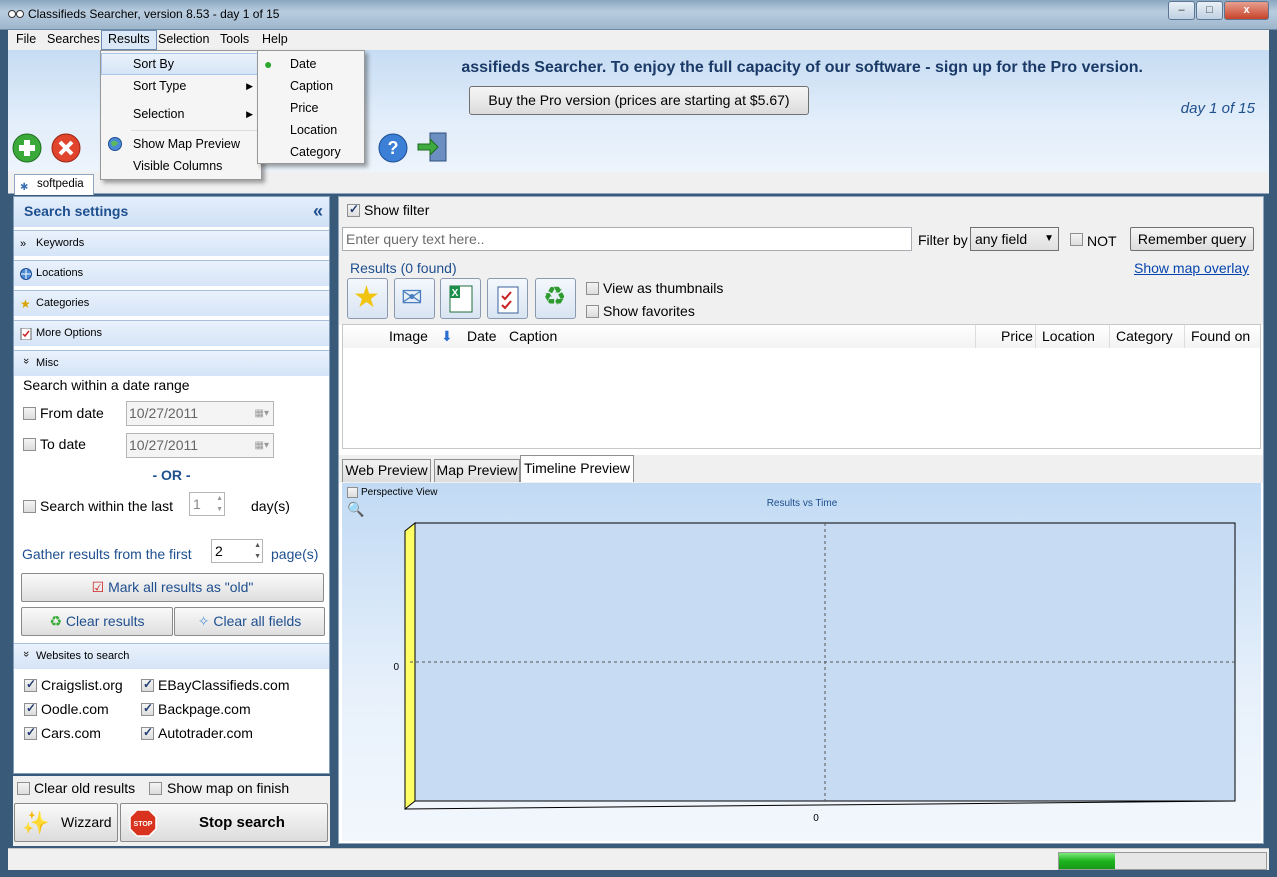 Image resolution: width=1277 pixels, height=877 pixels. Describe the element at coordinates (183, 40) in the screenshot. I see `menu-selection: Selection` at that location.